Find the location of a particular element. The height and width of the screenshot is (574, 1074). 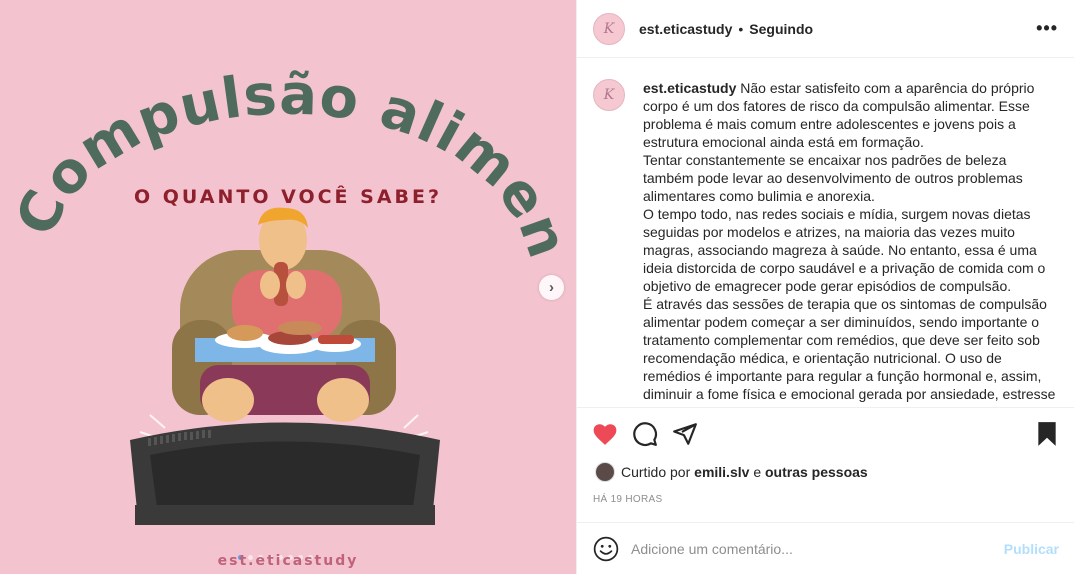

action-bar is located at coordinates (825, 433).